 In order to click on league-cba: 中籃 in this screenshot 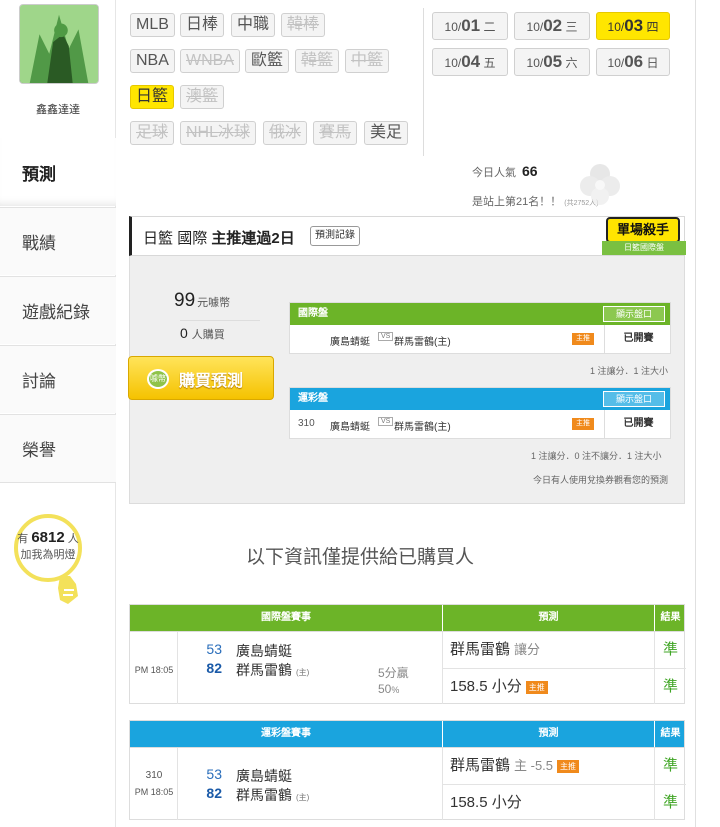, I will do `click(367, 61)`.